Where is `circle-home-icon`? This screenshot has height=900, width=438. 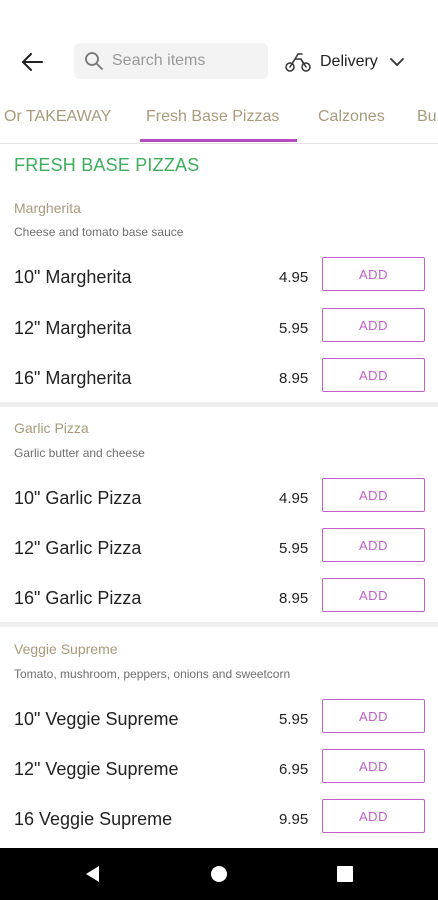 circle-home-icon is located at coordinates (219, 874).